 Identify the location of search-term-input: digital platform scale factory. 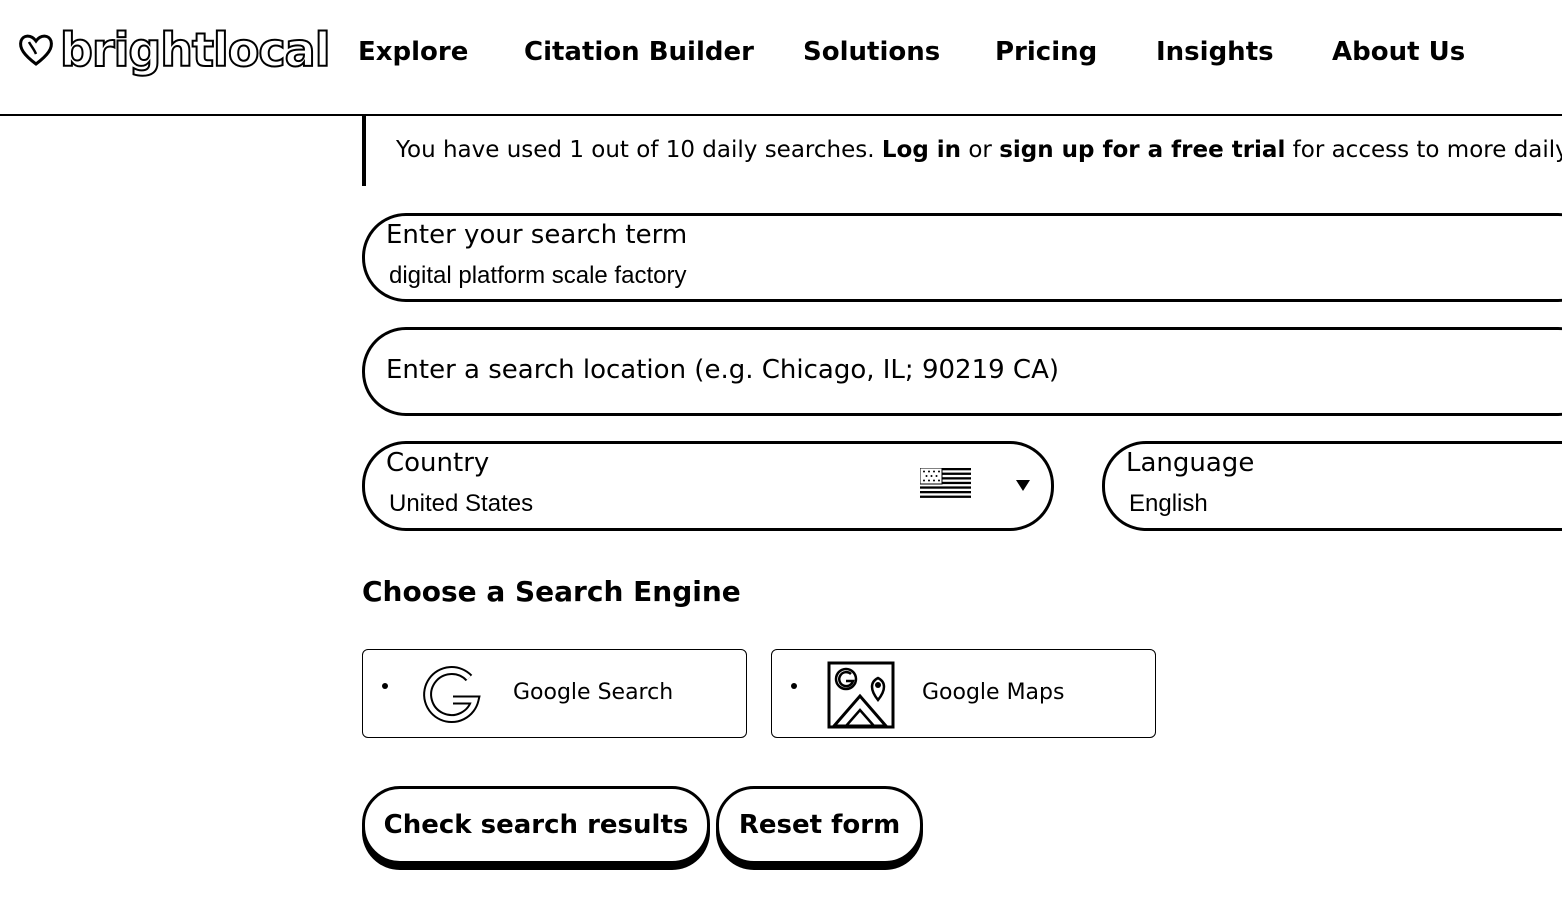
(537, 276).